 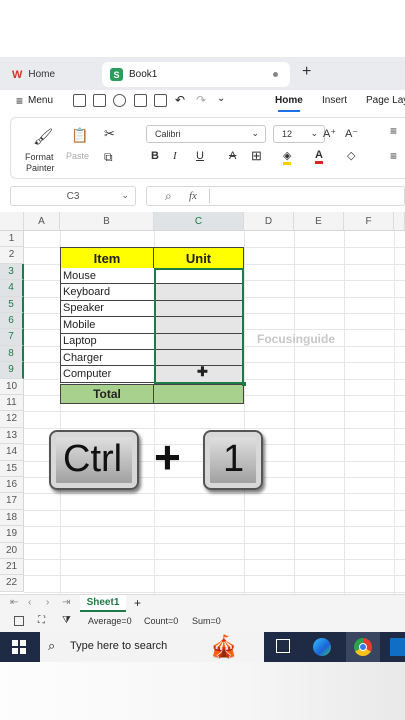 I want to click on column-header-d: D, so click(x=269, y=221).